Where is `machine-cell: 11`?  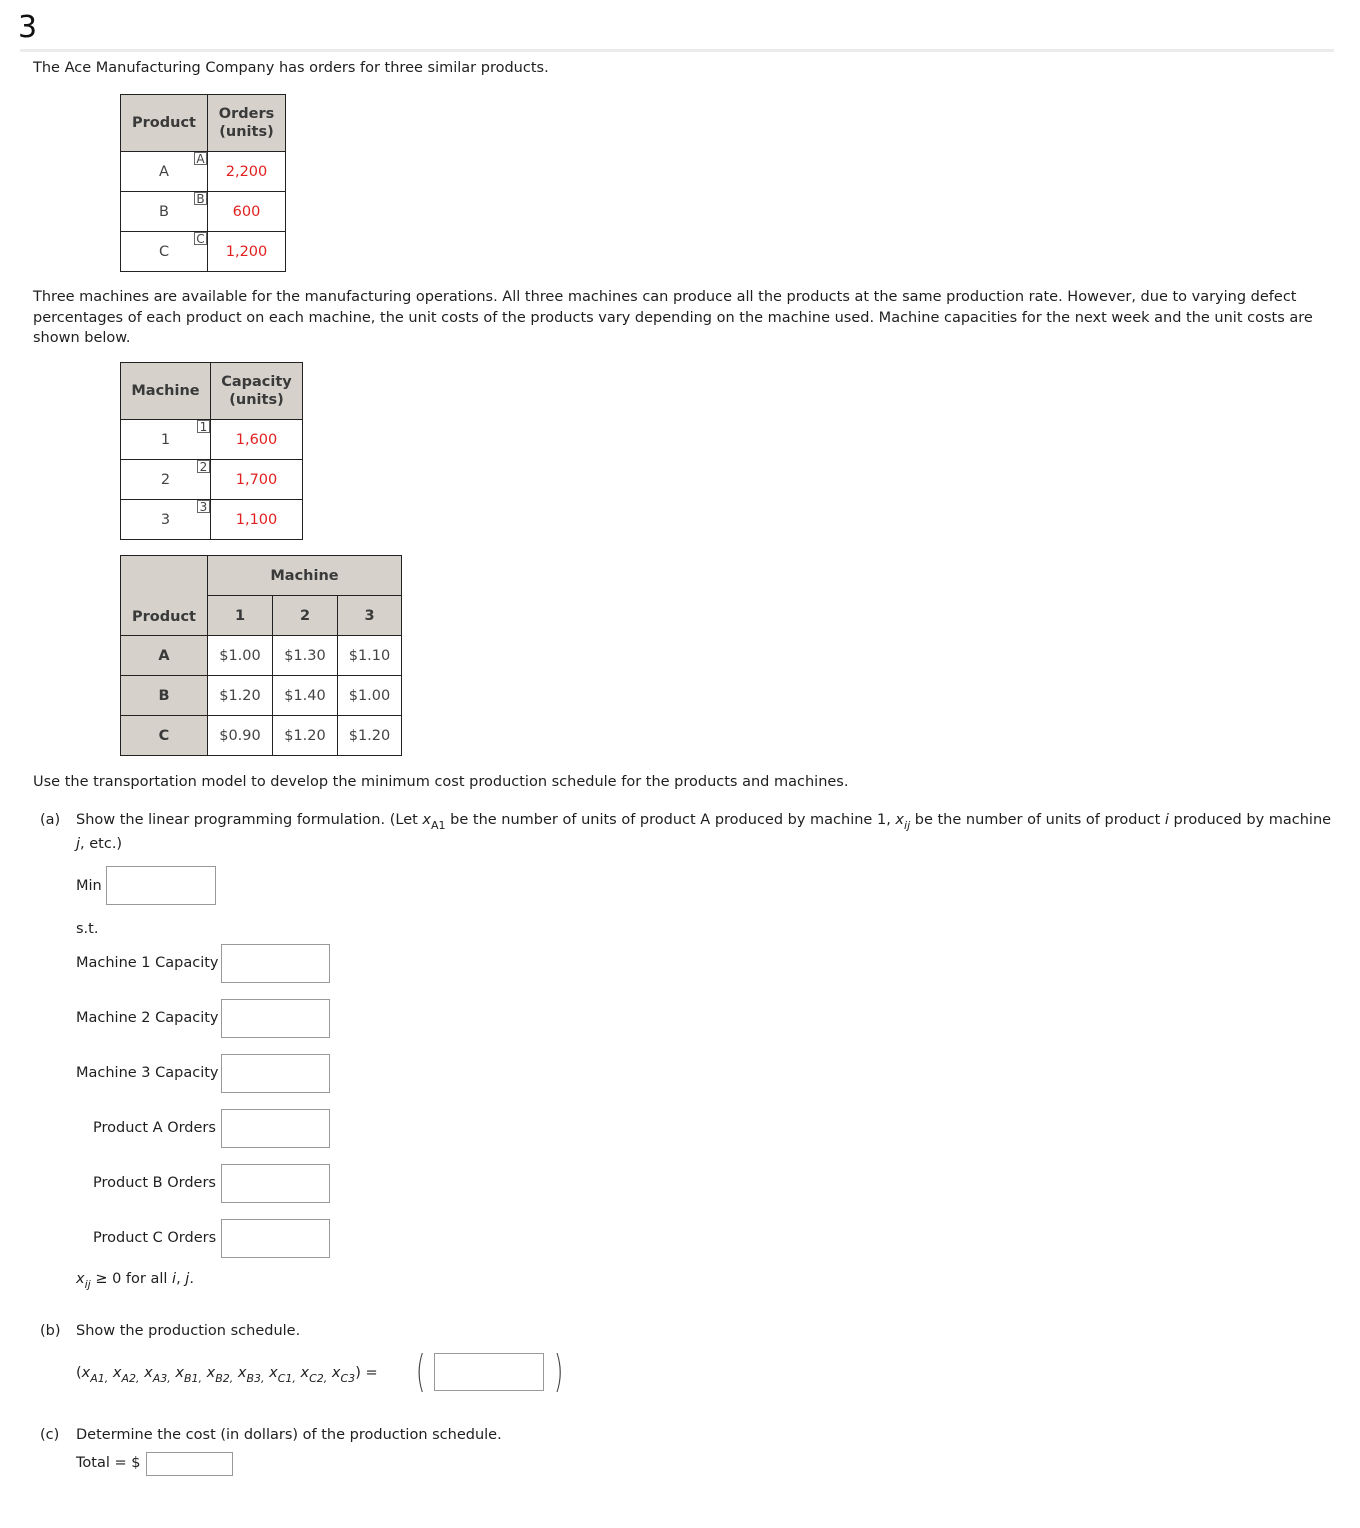
machine-cell: 11 is located at coordinates (165, 439).